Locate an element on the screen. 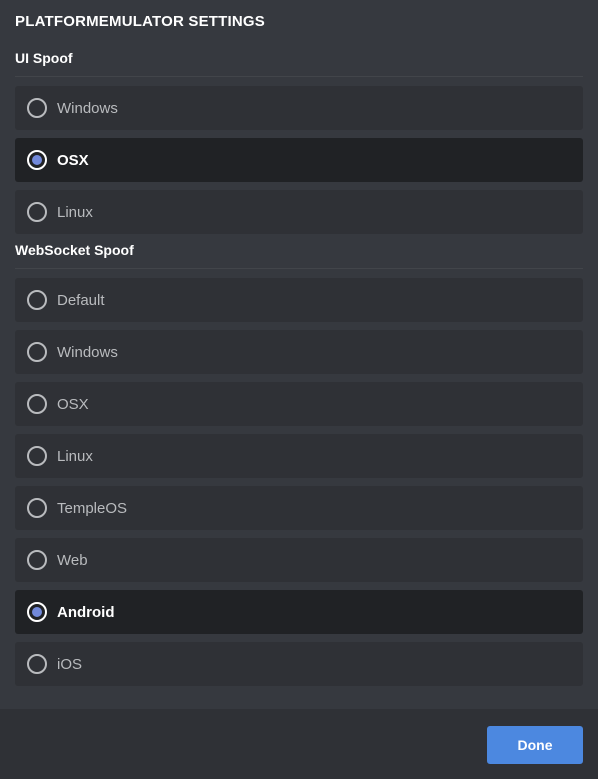 This screenshot has height=779, width=598. websocket-spoof-section-title: WebSocket Spoof is located at coordinates (74, 250).